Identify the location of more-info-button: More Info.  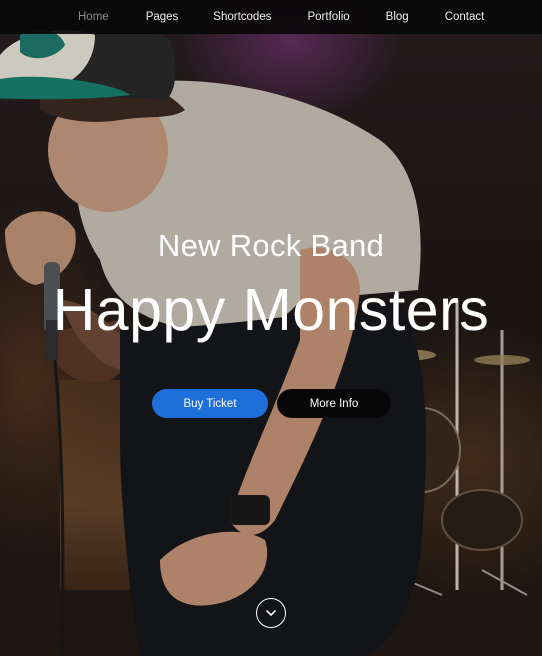
(334, 403).